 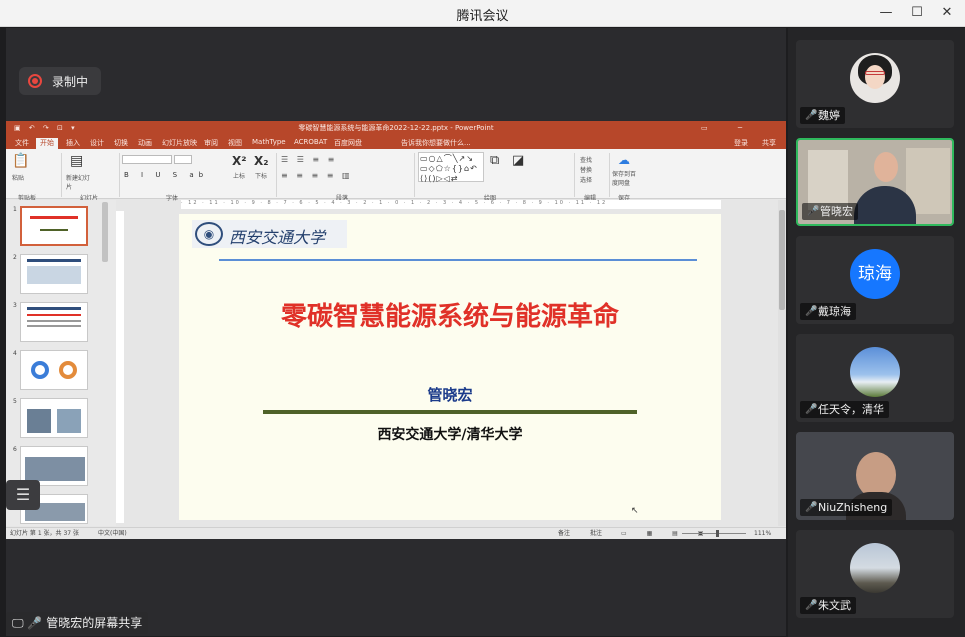 What do you see at coordinates (211, 143) in the screenshot?
I see `tab-review: 审阅` at bounding box center [211, 143].